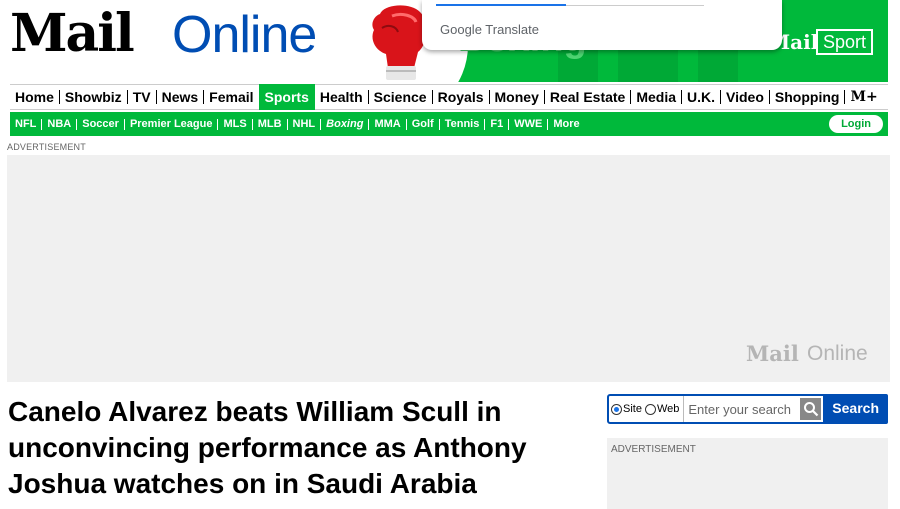  Describe the element at coordinates (588, 97) in the screenshot. I see `nav-item-real-estate: Real Estate` at that location.